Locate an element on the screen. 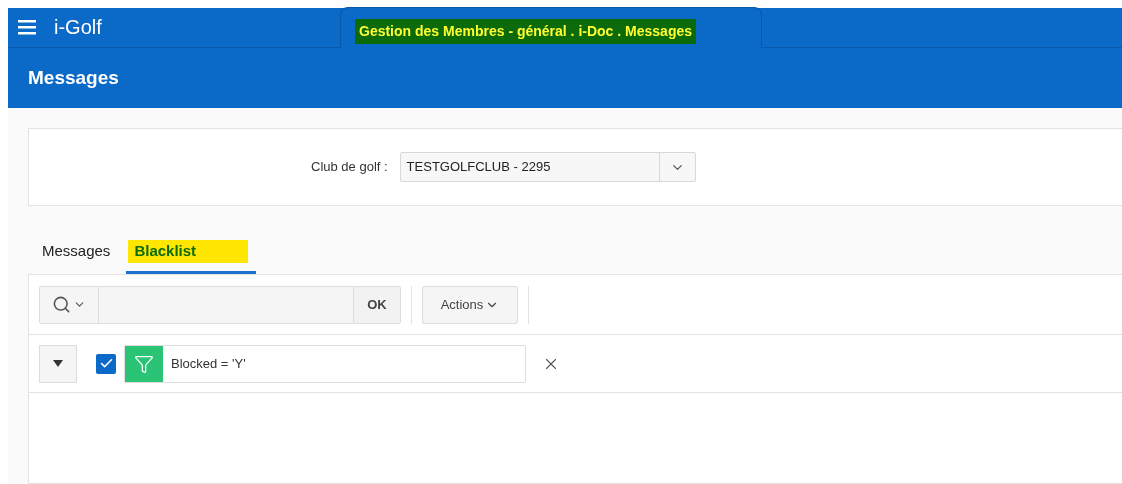 The width and height of the screenshot is (1122, 484). collapse-button is located at coordinates (58, 363).